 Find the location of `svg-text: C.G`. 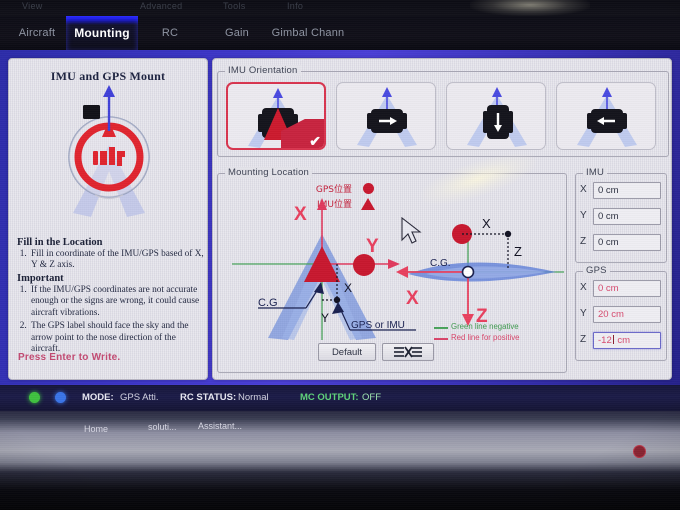

svg-text: C.G is located at coordinates (268, 303).